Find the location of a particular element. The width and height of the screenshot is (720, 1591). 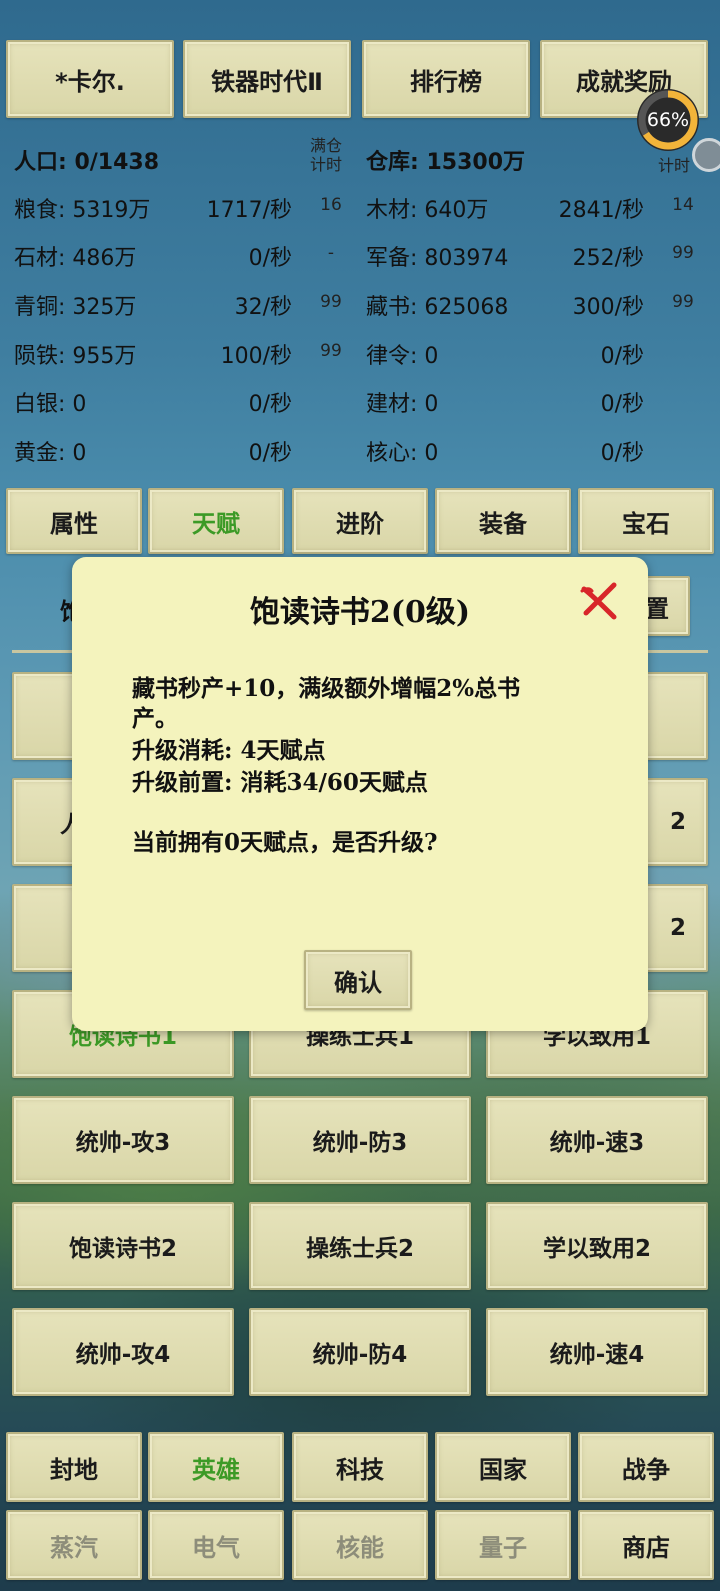

close-icon is located at coordinates (599, 600).